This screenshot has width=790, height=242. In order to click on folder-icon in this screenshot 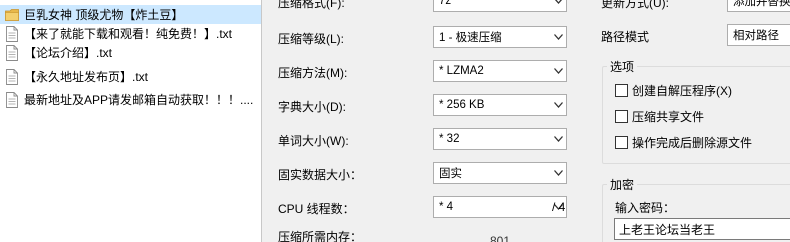, I will do `click(12, 15)`.